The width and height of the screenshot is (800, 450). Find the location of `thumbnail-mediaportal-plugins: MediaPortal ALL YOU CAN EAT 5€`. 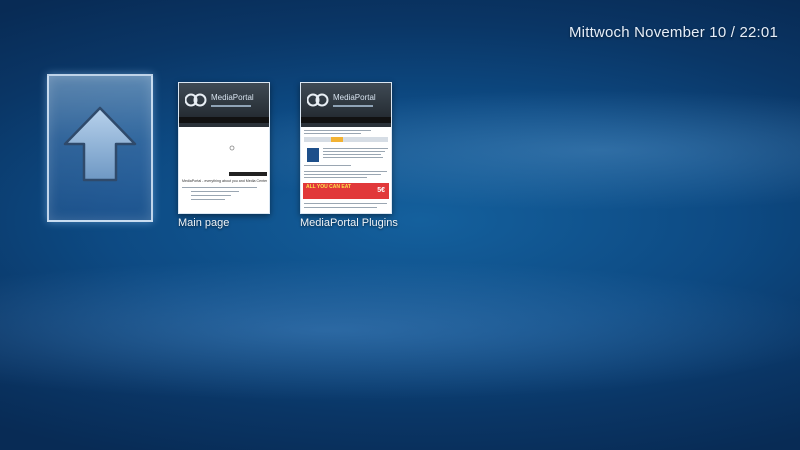

thumbnail-mediaportal-plugins: MediaPortal ALL YOU CAN EAT 5€ is located at coordinates (346, 148).